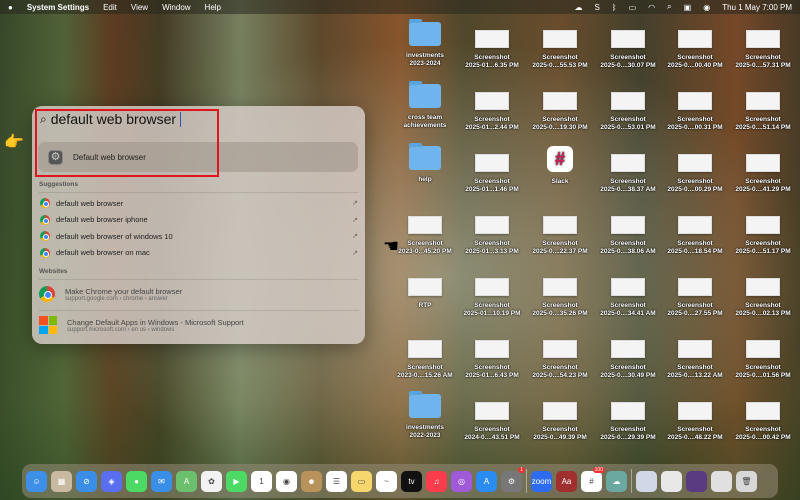 The height and width of the screenshot is (500, 800). What do you see at coordinates (461, 481) in the screenshot?
I see `podcasts-icon: ◎` at bounding box center [461, 481].